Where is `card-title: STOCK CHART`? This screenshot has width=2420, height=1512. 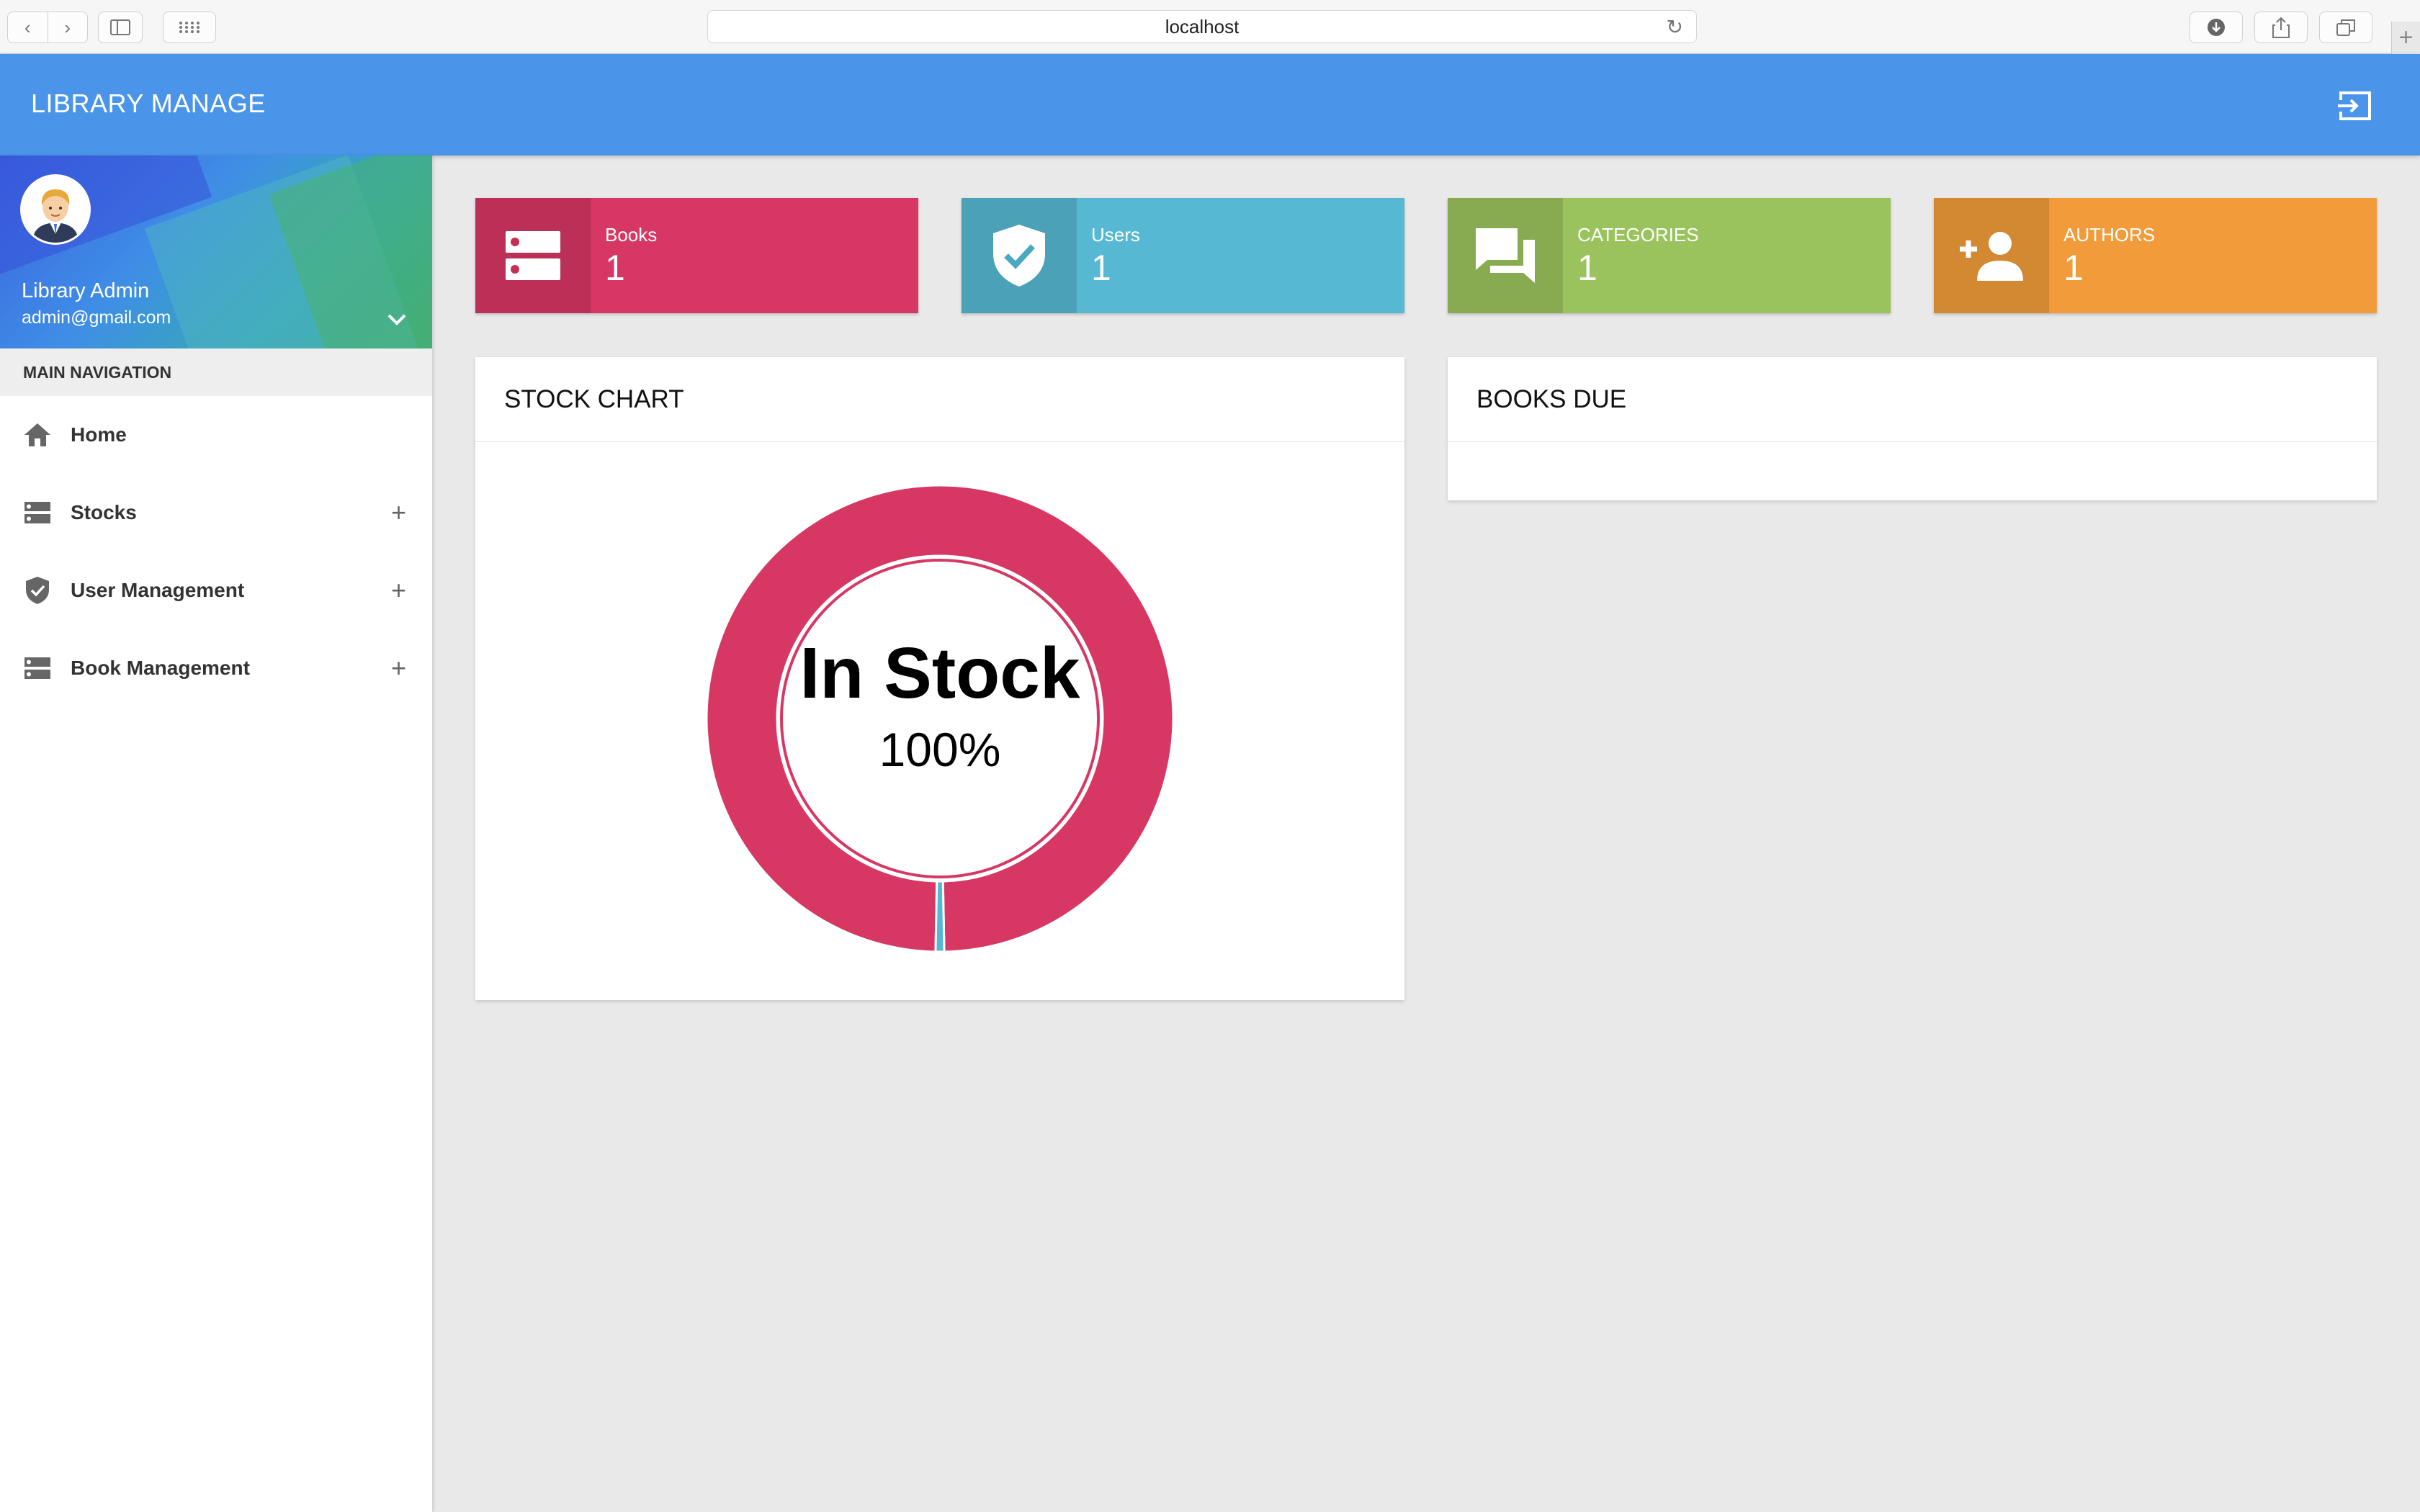 card-title: STOCK CHART is located at coordinates (939, 399).